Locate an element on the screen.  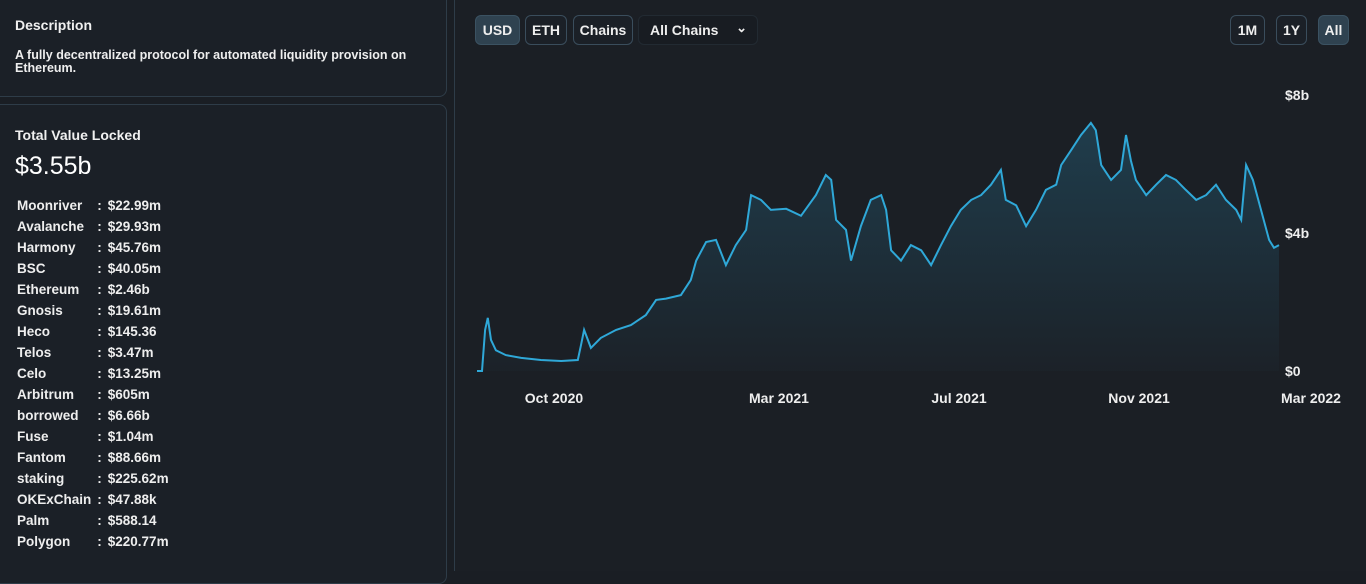
chain-row: Ethereum: $2.46b is located at coordinates (93, 289).